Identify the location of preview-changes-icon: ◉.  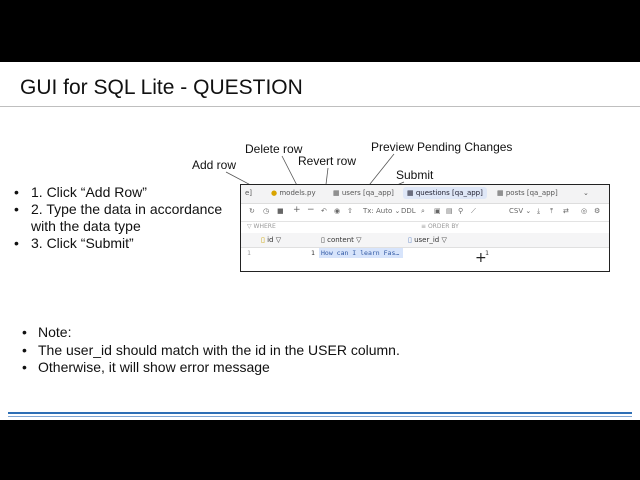
(337, 211).